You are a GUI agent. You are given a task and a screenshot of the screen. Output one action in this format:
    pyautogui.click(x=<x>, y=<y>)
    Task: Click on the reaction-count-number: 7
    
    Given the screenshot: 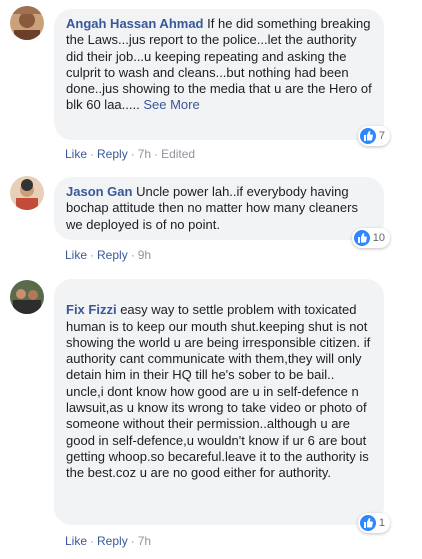 What is the action you would take?
    pyautogui.click(x=381, y=135)
    